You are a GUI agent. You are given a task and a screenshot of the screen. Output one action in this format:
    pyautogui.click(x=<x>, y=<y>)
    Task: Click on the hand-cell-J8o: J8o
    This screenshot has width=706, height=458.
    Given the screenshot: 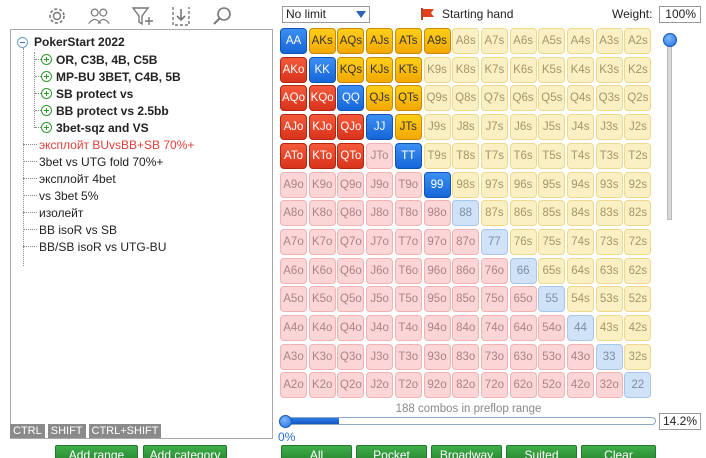 What is the action you would take?
    pyautogui.click(x=380, y=213)
    